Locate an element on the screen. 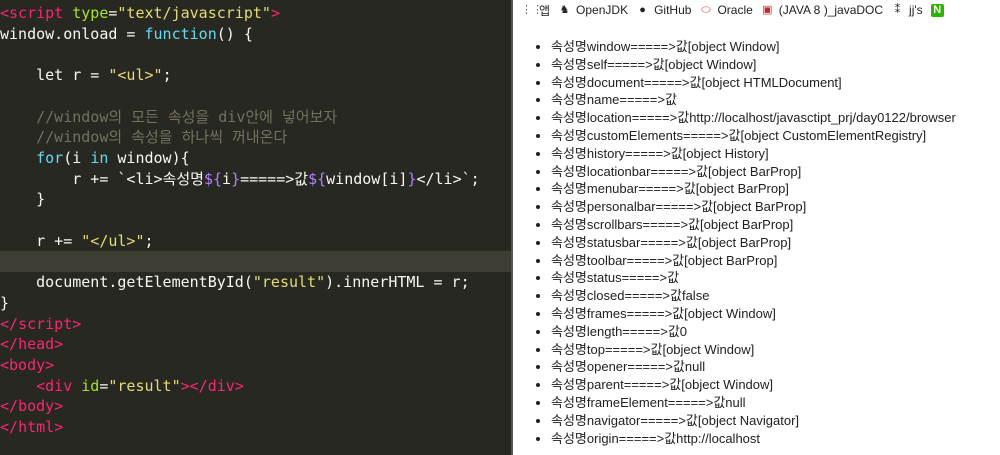 Image resolution: width=1000 pixels, height=455 pixels. code-line: for(i in window){ is located at coordinates (255, 158).